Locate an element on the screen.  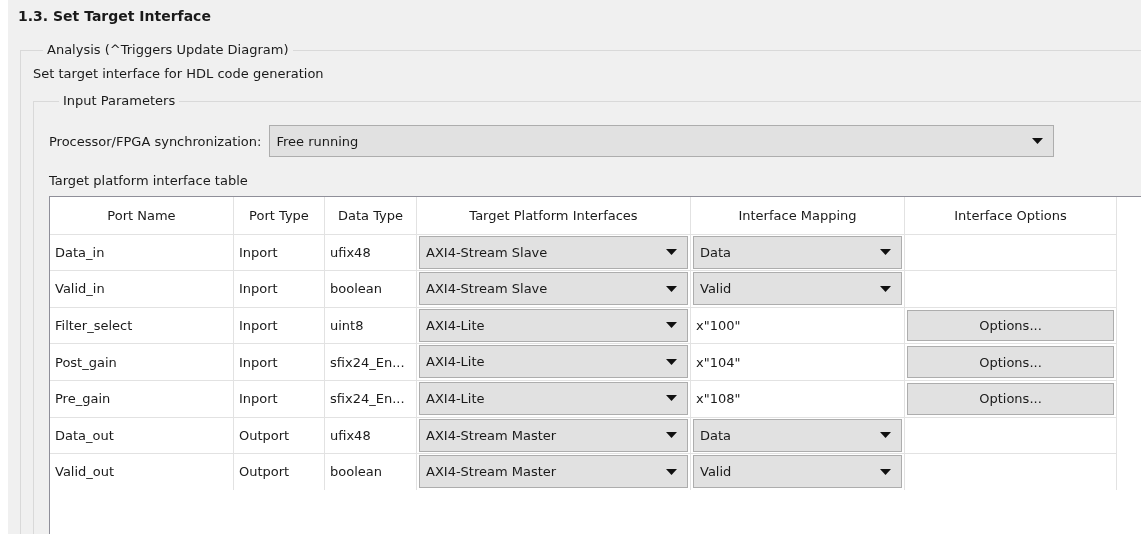
table-cell: Filter_select is located at coordinates (142, 325).